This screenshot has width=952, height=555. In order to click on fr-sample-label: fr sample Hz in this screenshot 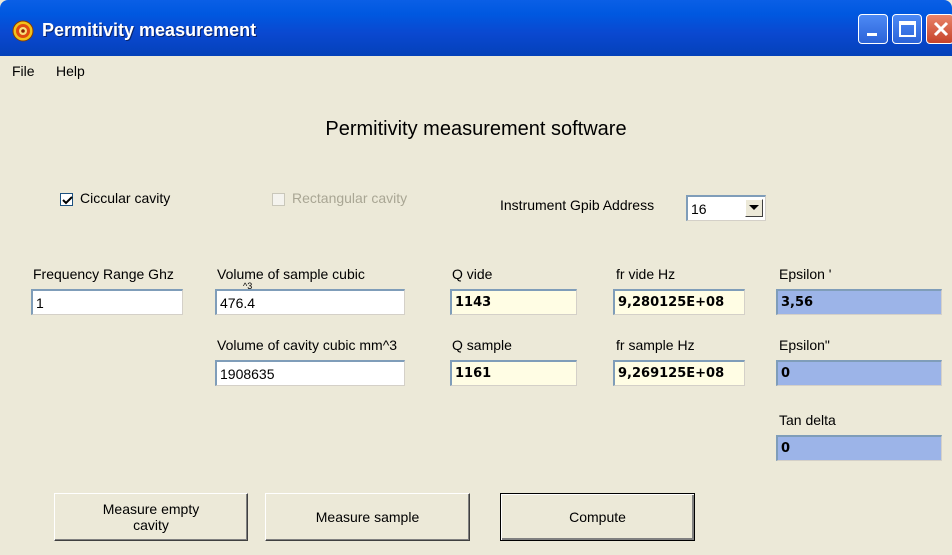, I will do `click(655, 345)`.